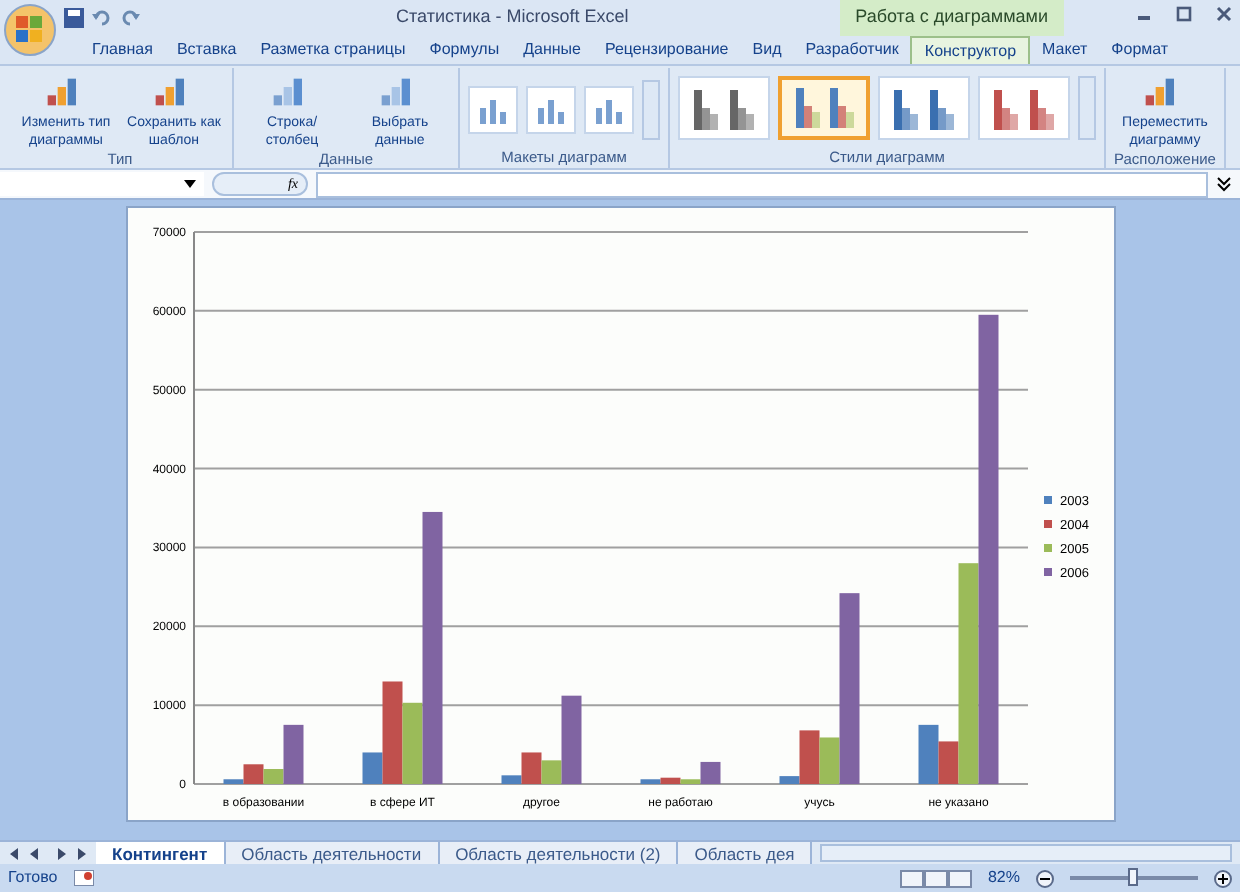  What do you see at coordinates (935, 878) in the screenshot?
I see `view-buttons-icon` at bounding box center [935, 878].